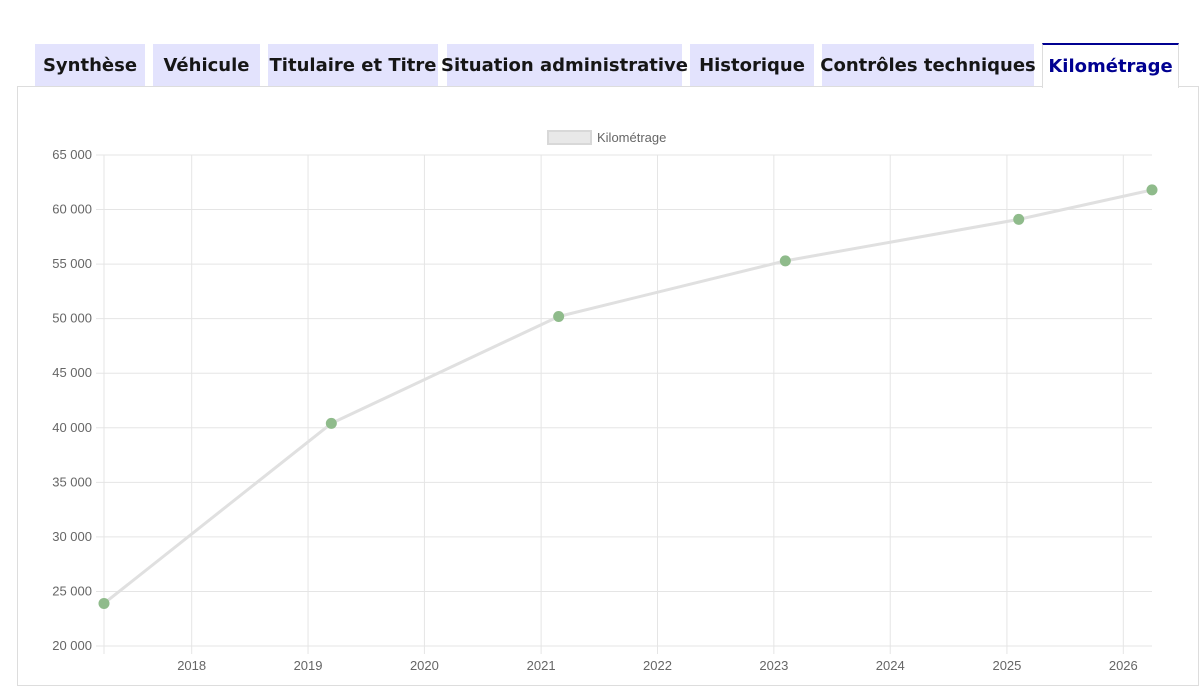 The image size is (1200, 686). Describe the element at coordinates (72, 590) in the screenshot. I see `y-tick-label: 25 000` at that location.